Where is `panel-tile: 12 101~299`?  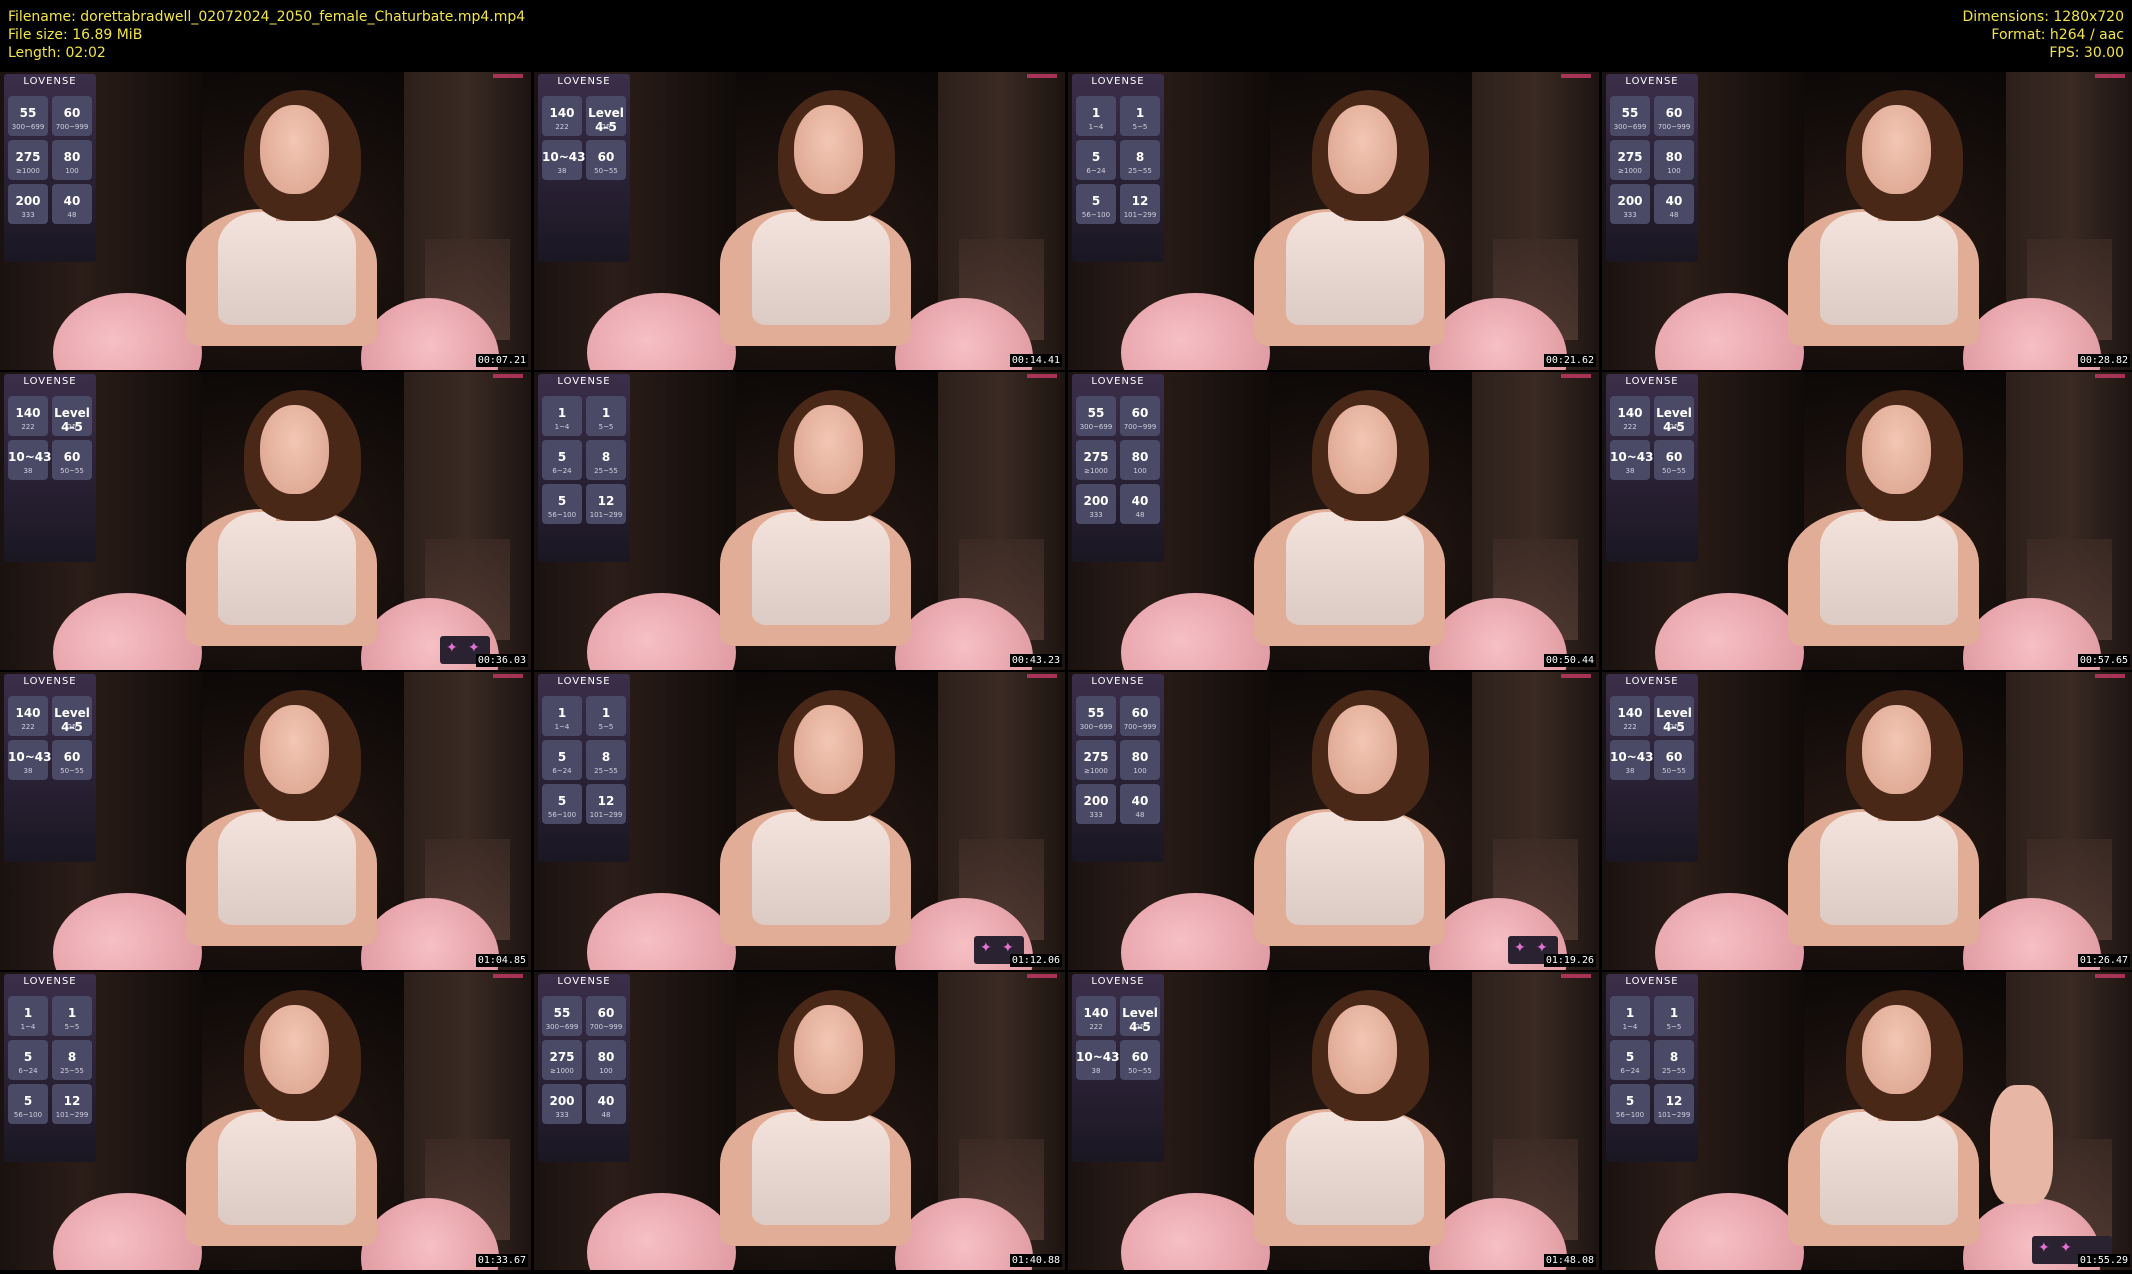 panel-tile: 12 101~299 is located at coordinates (1140, 204).